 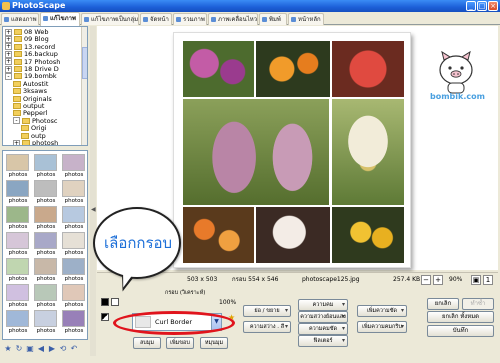 I want to click on zoom-fit-icon: ▣, so click(x=476, y=280).